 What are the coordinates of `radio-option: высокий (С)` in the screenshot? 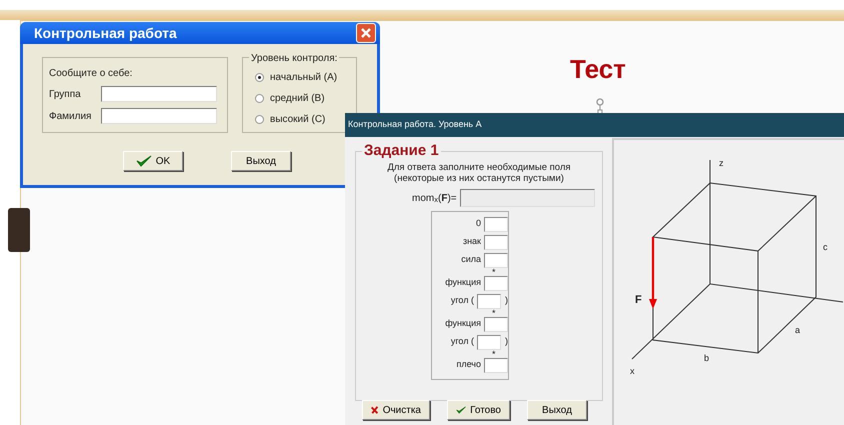 It's located at (290, 119).